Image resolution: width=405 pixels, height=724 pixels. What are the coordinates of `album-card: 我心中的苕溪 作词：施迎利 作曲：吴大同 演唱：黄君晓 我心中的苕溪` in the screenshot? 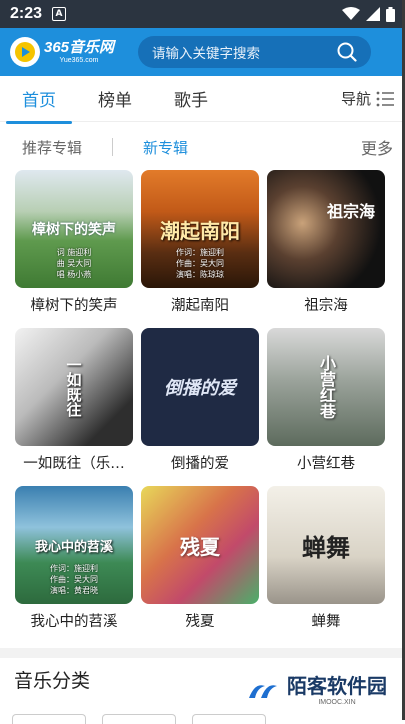 It's located at (74, 561).